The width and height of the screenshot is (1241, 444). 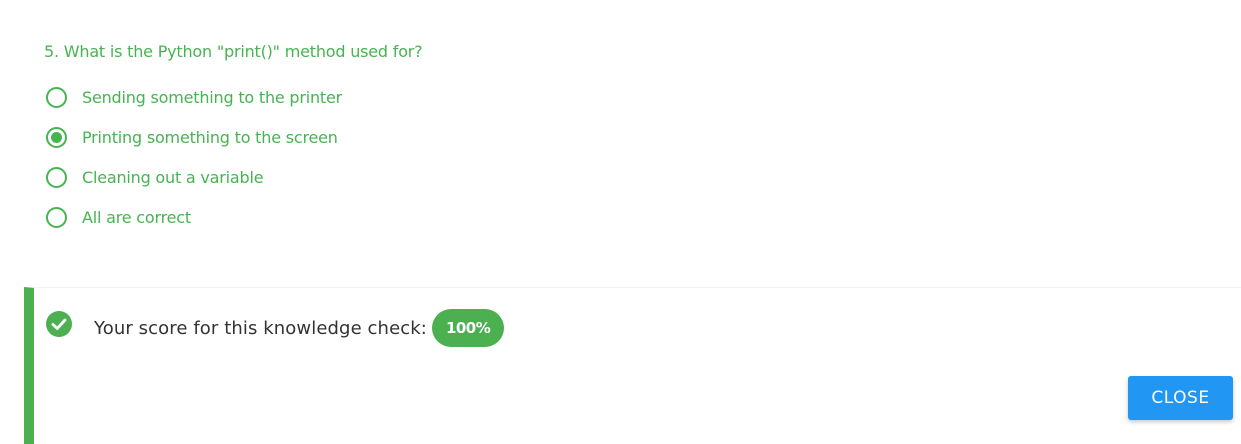 I want to click on answer-option: Printing something to the screen, so click(x=194, y=137).